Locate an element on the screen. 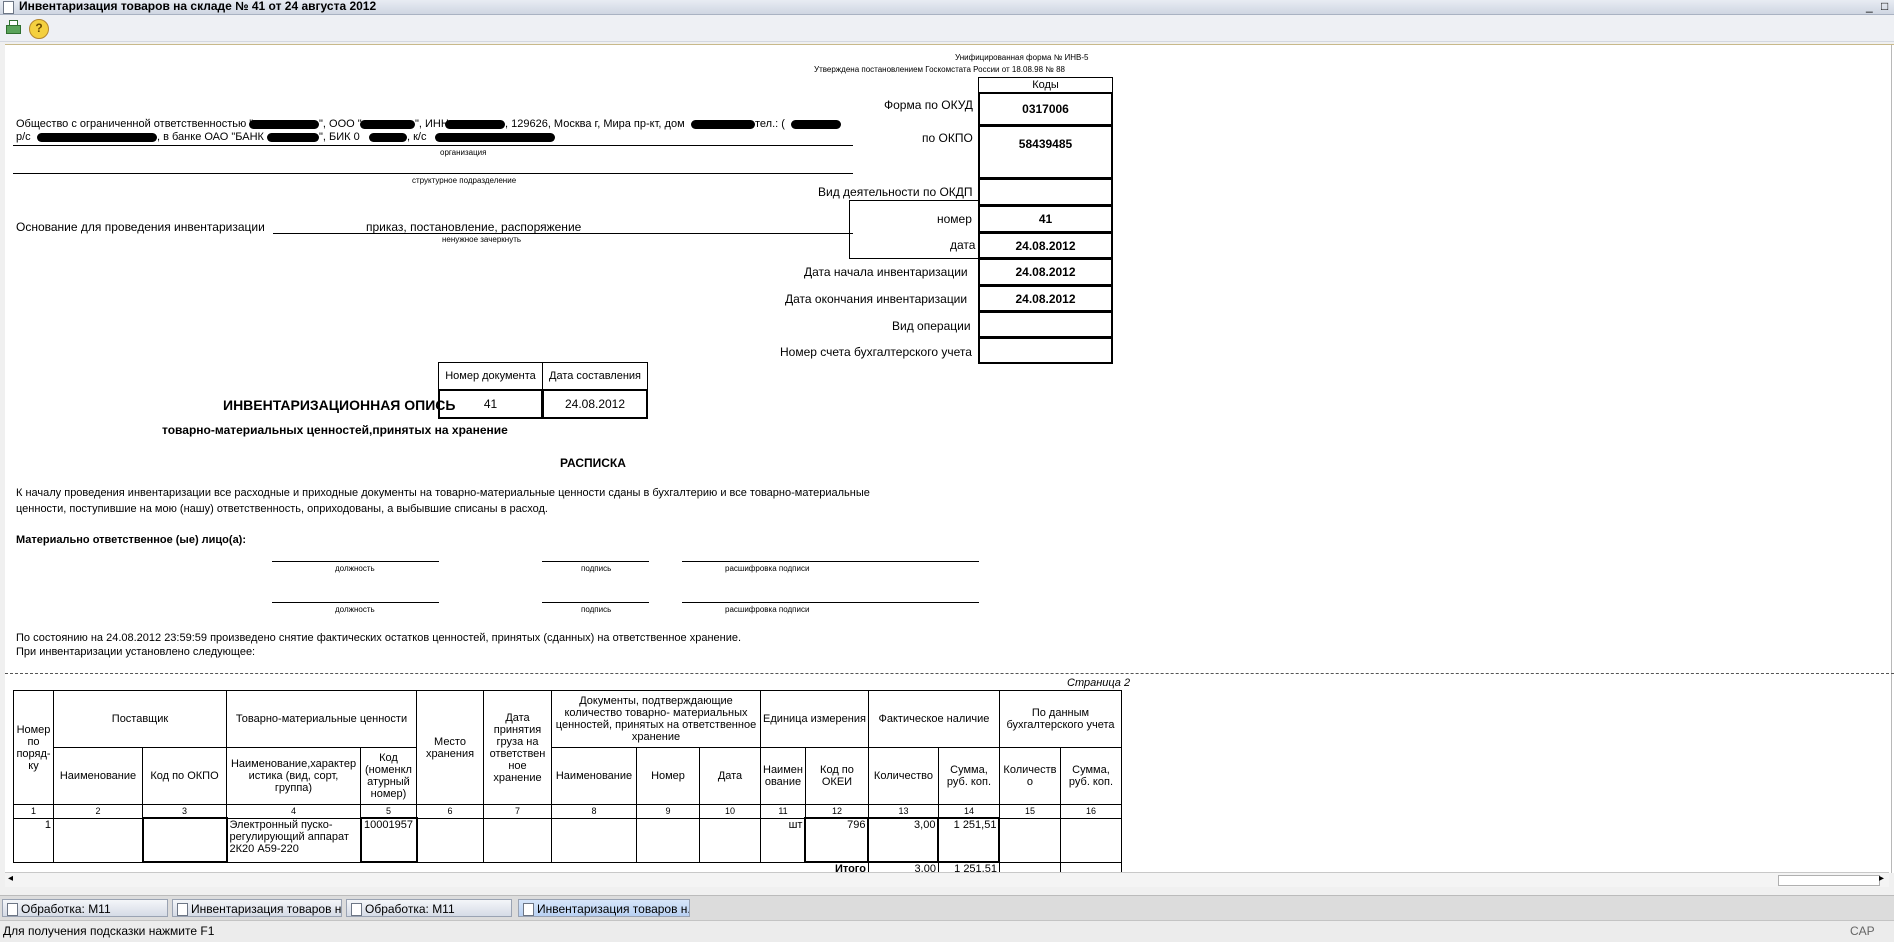 The height and width of the screenshot is (942, 1894). task-processing-1: Обработка: М11 is located at coordinates (85, 908).